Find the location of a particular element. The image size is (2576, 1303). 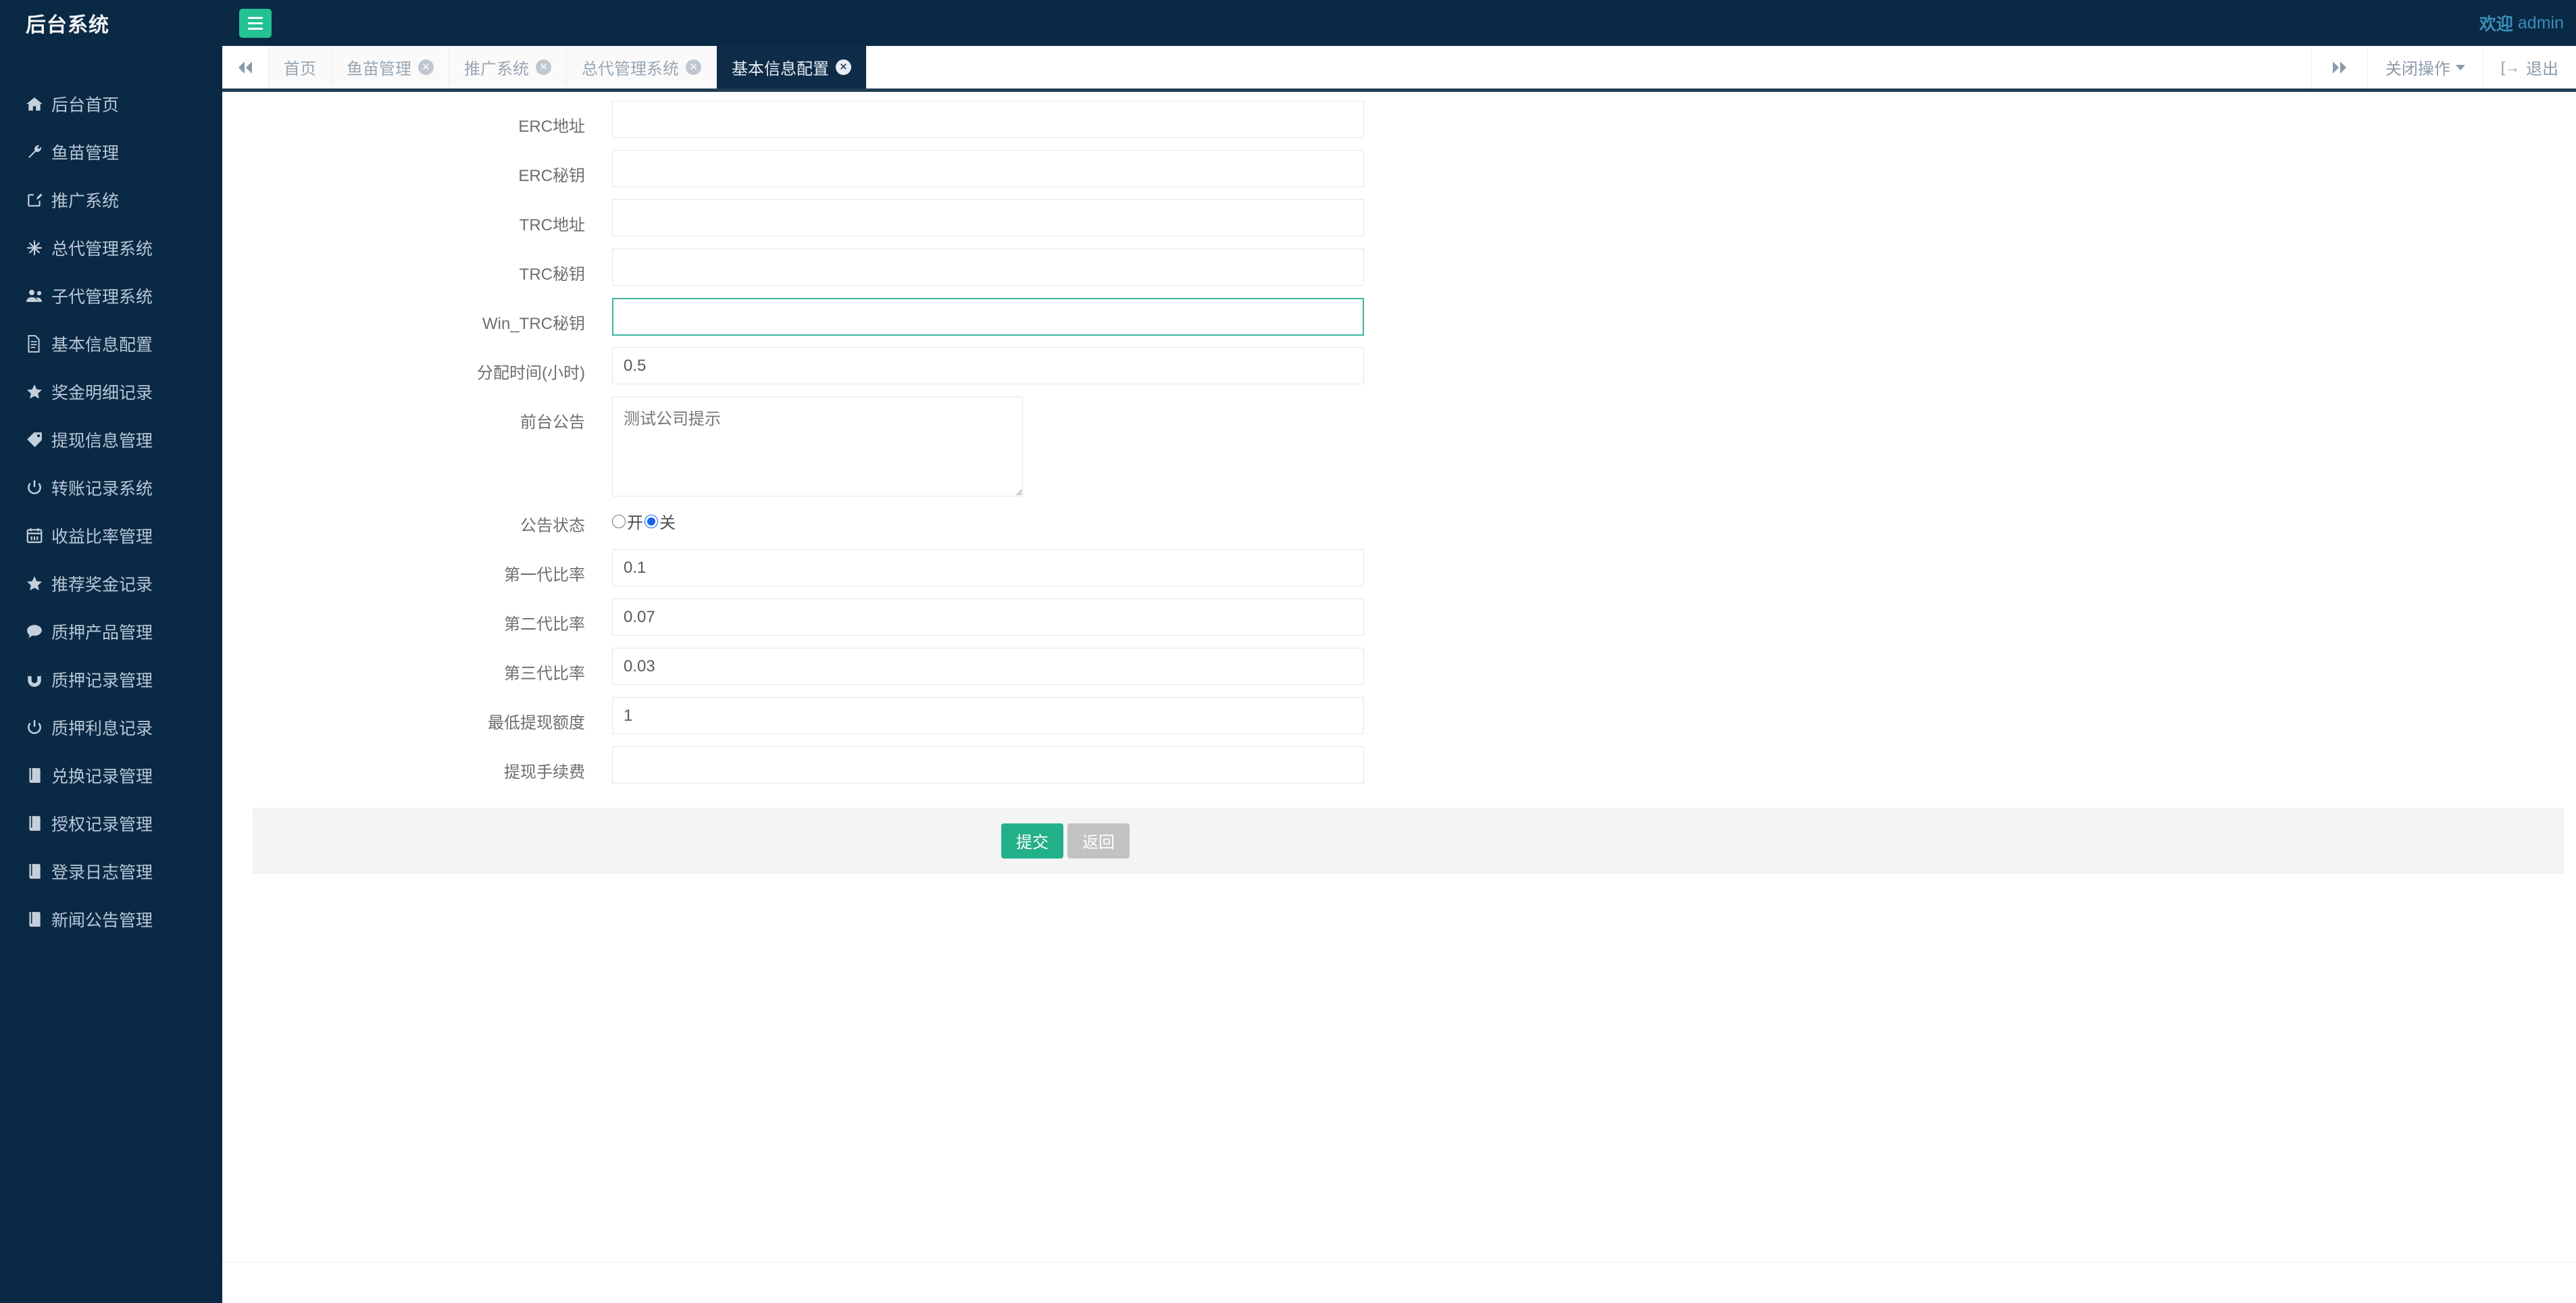

logout-button: [→ 退出 is located at coordinates (2529, 67).